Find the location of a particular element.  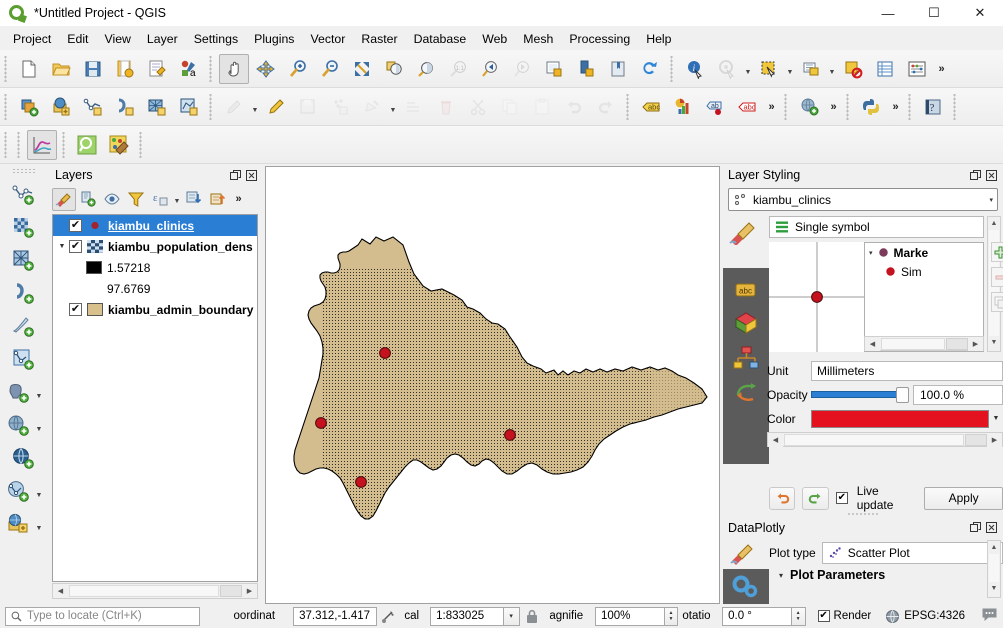

select-features-icon is located at coordinates (769, 69).